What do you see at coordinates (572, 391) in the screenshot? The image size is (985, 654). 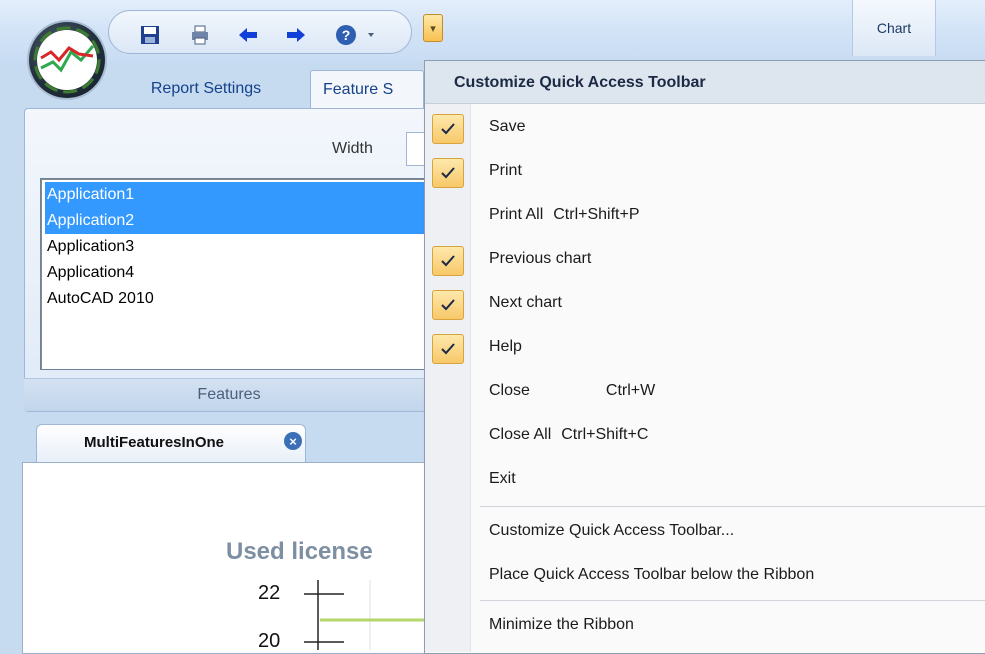 I see `menu-item-close: Close Ctrl+W` at bounding box center [572, 391].